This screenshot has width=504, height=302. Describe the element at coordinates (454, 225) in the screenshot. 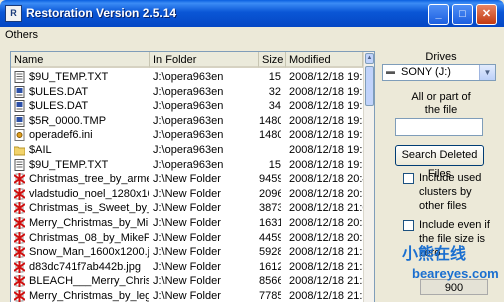

I see `include-zero-size-line1: Include even if` at that location.